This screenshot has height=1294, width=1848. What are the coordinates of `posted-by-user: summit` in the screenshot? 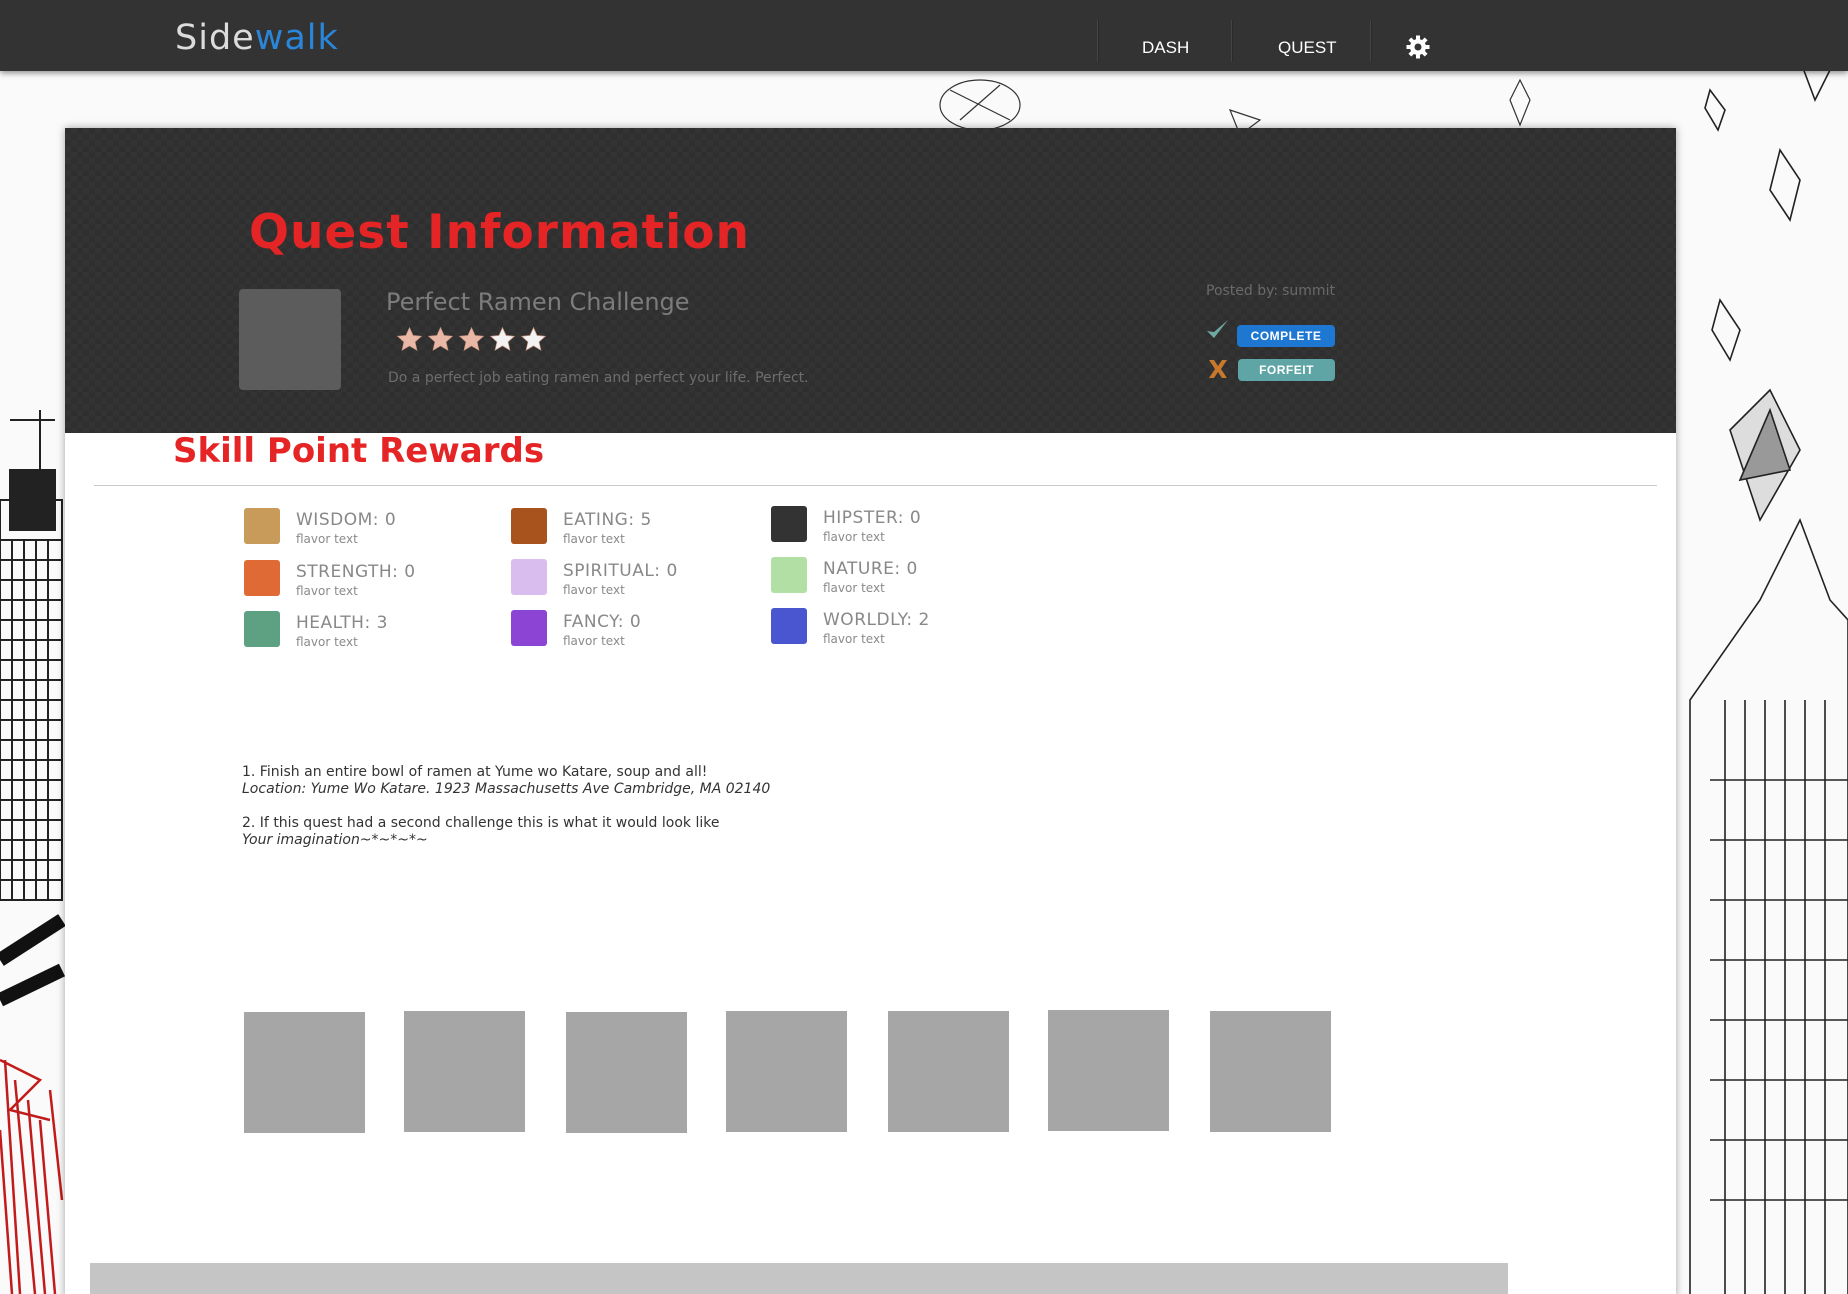 It's located at (1308, 291).